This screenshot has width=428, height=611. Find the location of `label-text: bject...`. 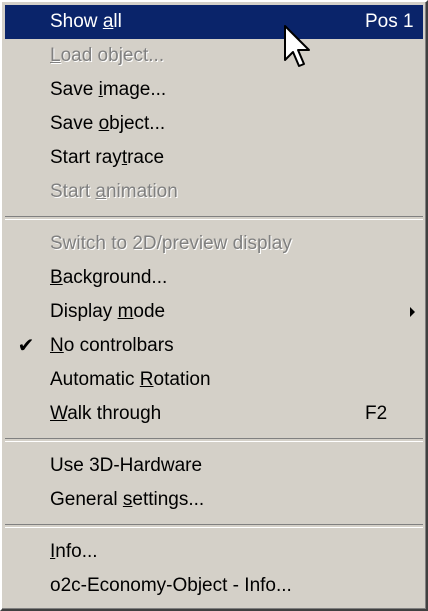

label-text: bject... is located at coordinates (137, 123).